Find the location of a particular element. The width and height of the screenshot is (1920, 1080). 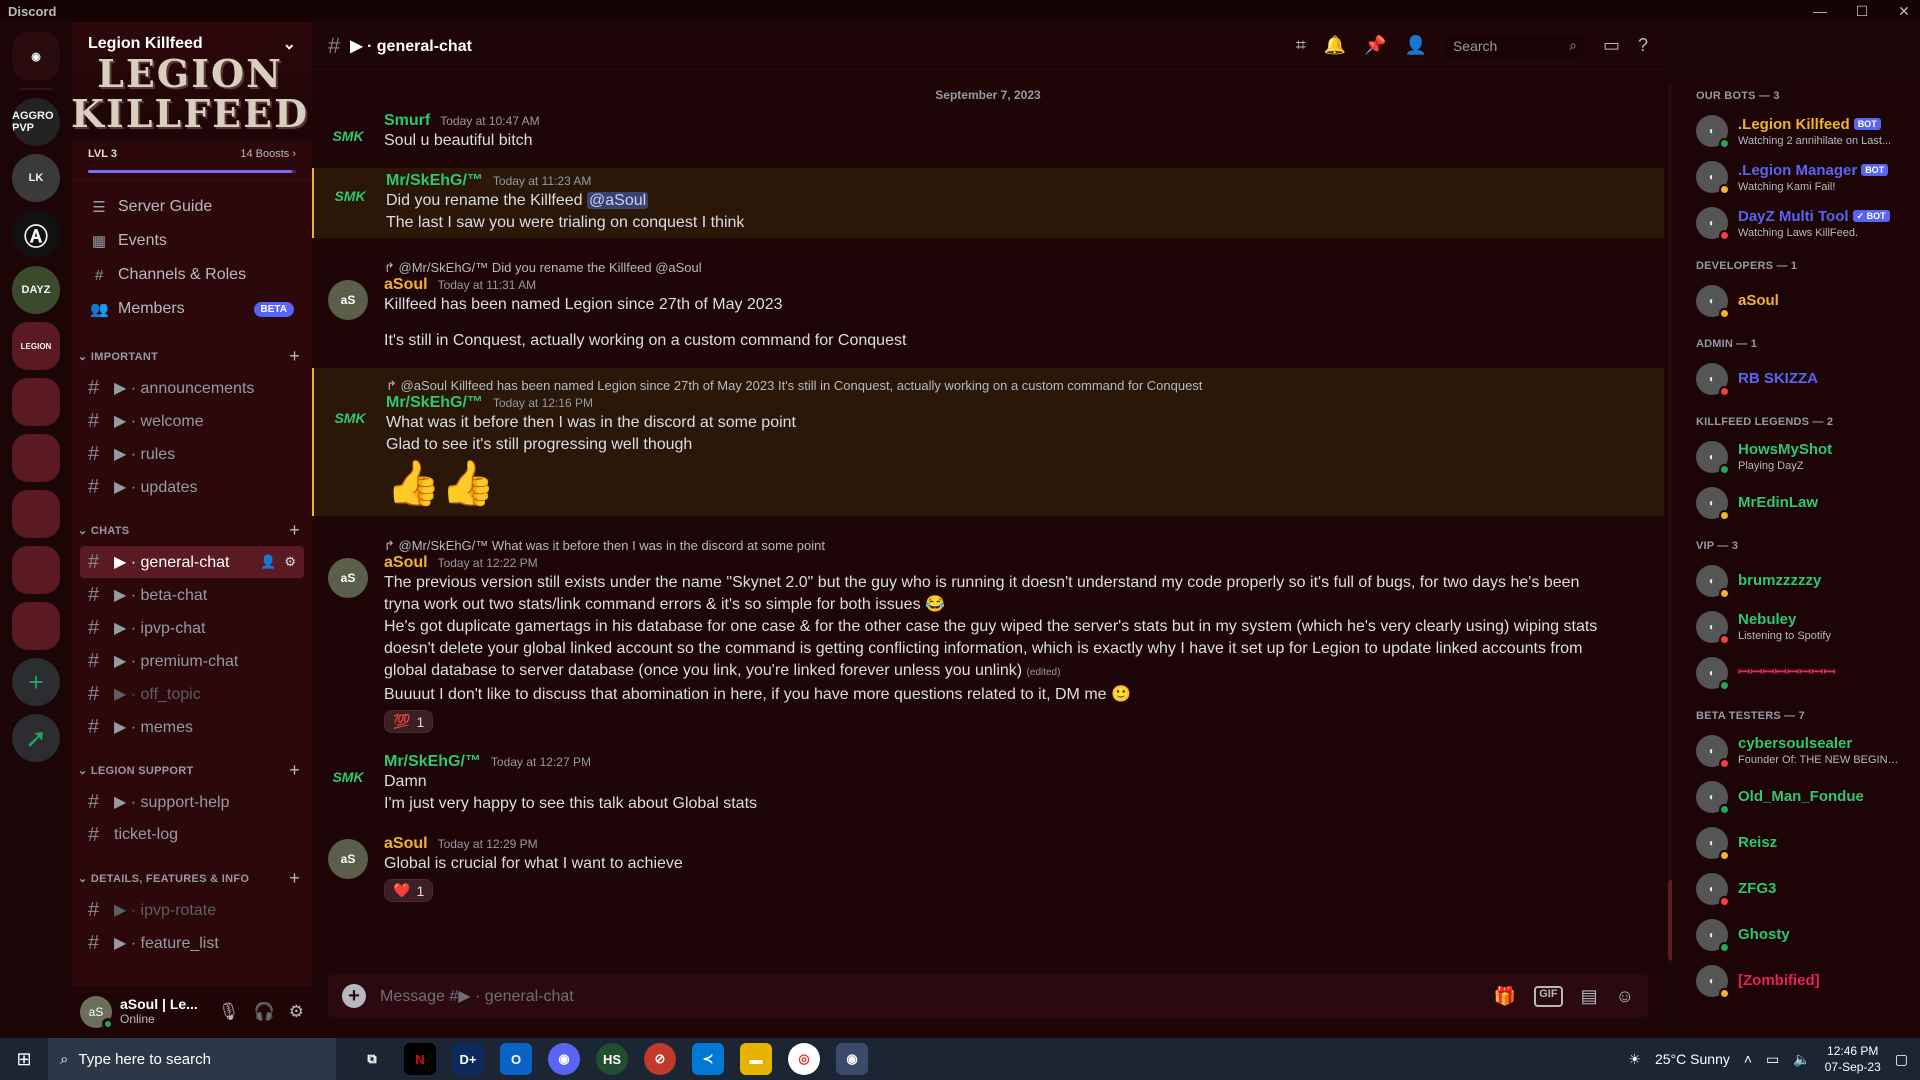

gift-icon: 🎁 is located at coordinates (1505, 996).